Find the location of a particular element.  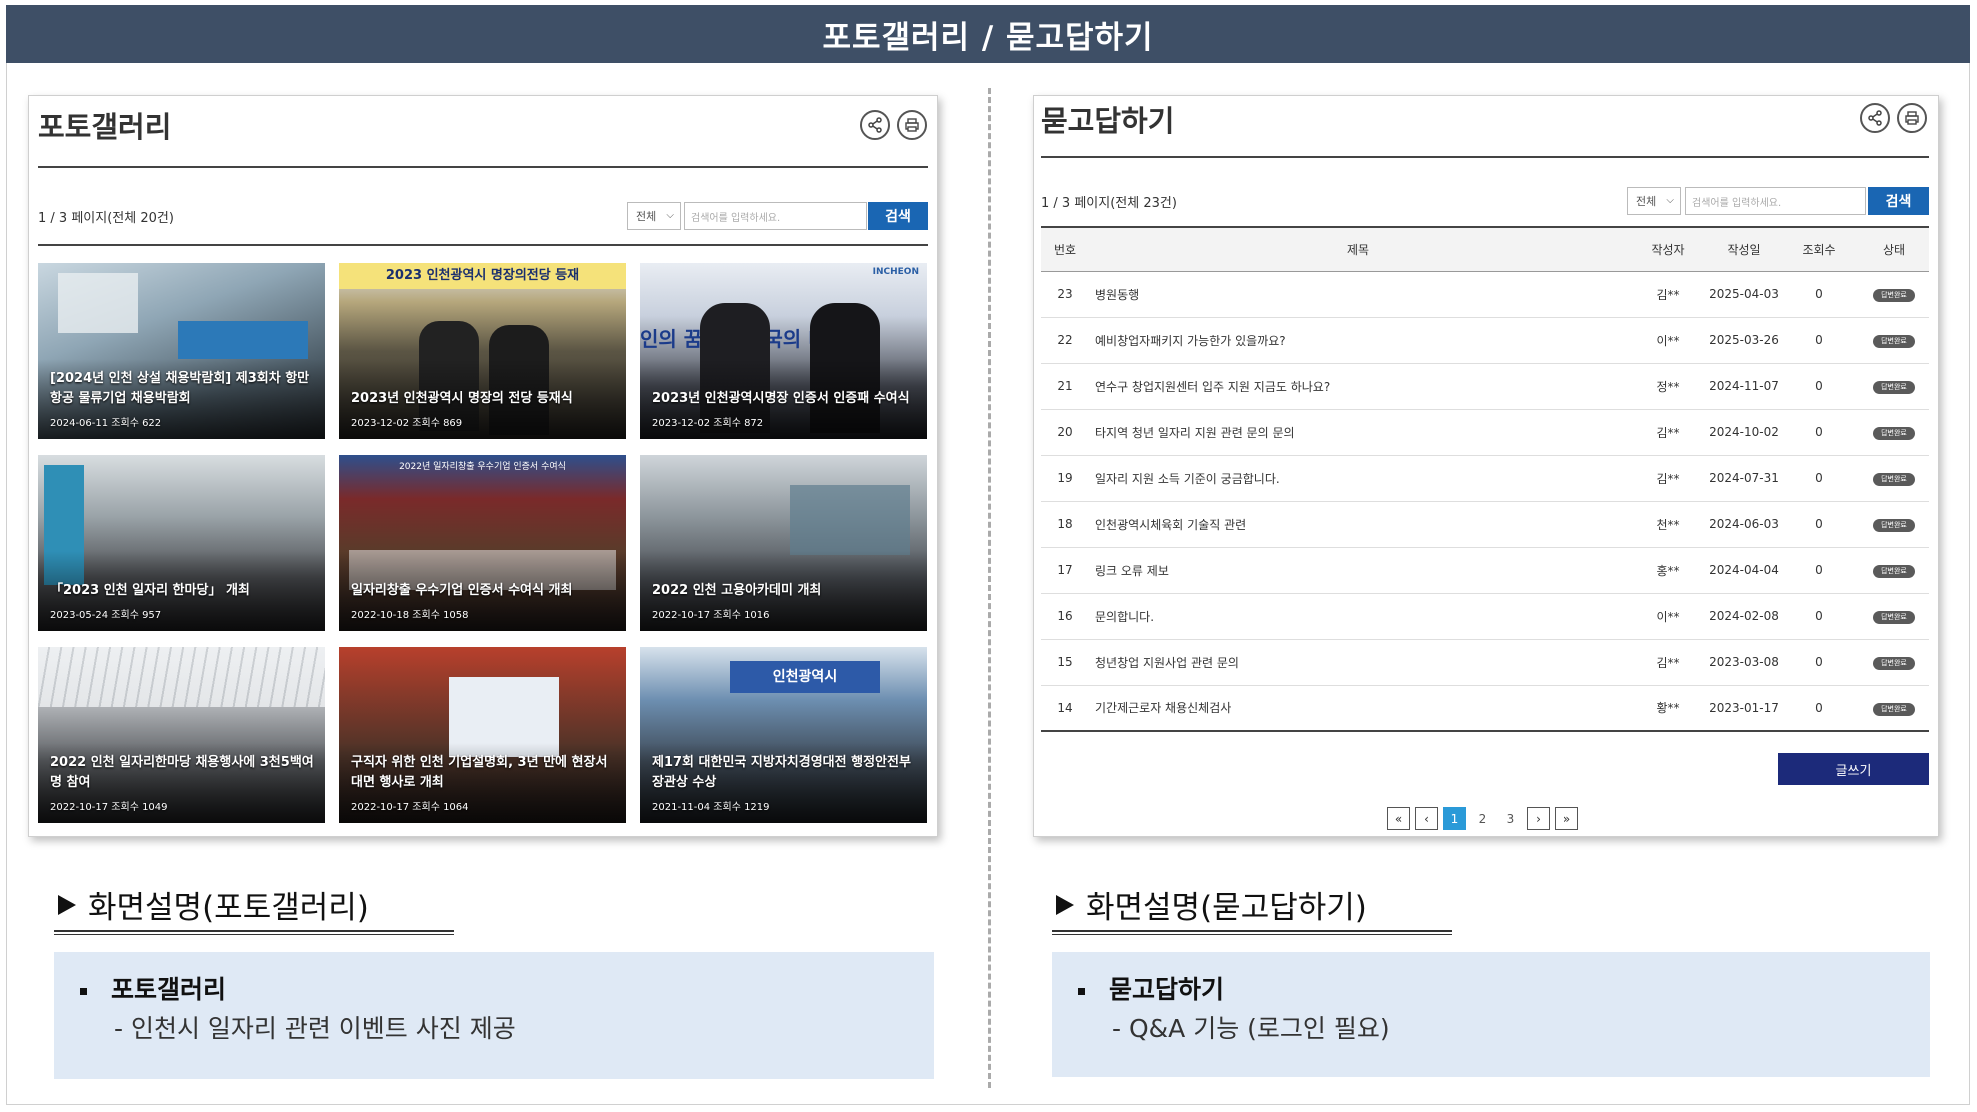

row-title-link: 병원동행 is located at coordinates (1358, 294).